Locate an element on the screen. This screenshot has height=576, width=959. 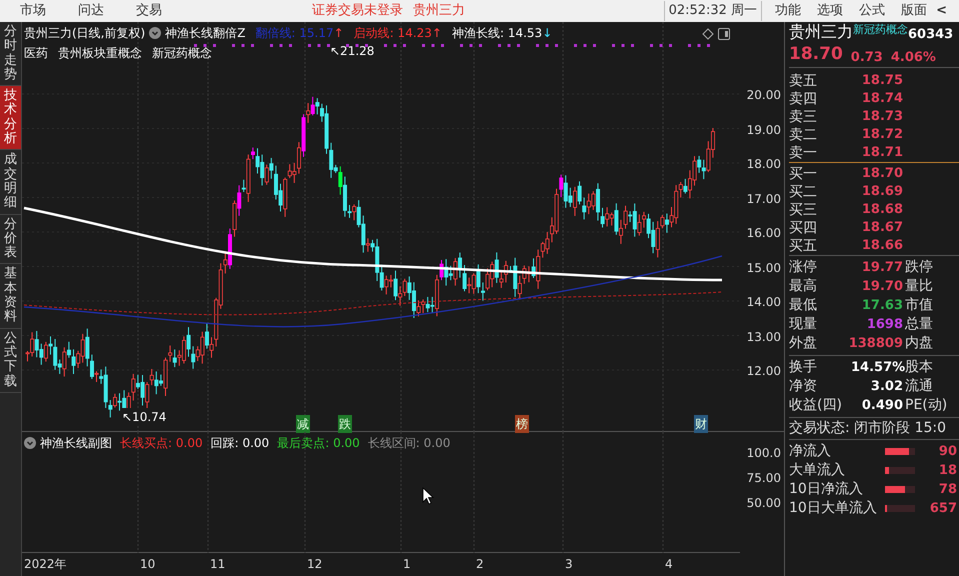
time-axis-label: 12 is located at coordinates (314, 564).